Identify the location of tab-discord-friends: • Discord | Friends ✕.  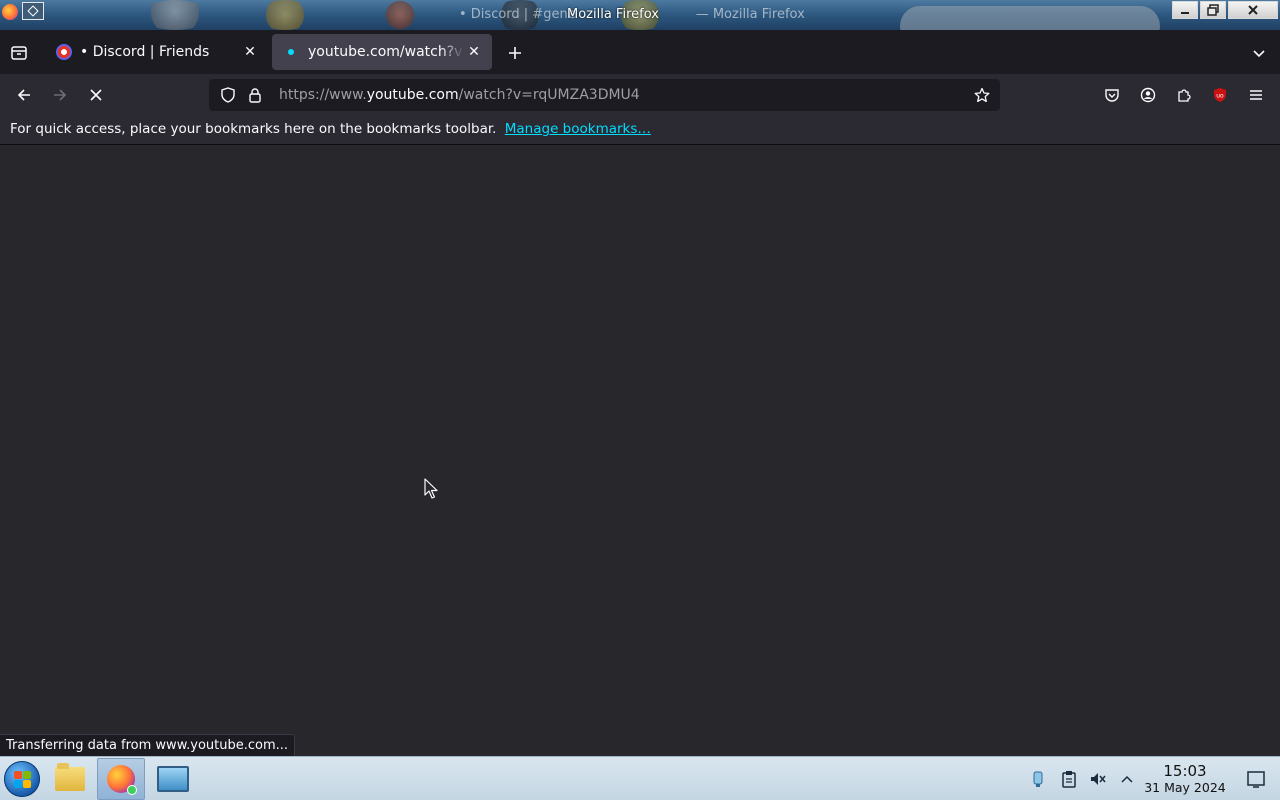
(157, 52).